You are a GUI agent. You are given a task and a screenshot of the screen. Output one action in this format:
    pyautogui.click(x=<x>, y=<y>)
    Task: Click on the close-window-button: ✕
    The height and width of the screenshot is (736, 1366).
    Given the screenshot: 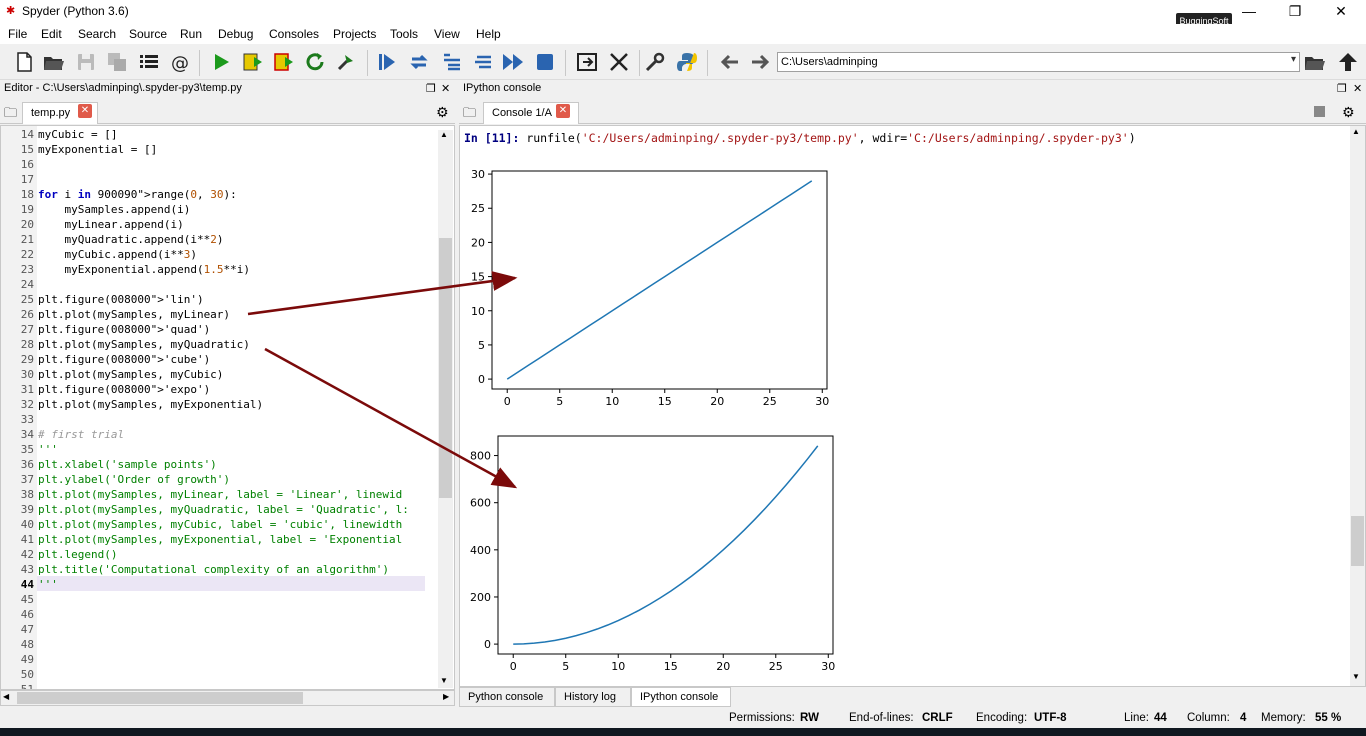 What is the action you would take?
    pyautogui.click(x=1341, y=12)
    